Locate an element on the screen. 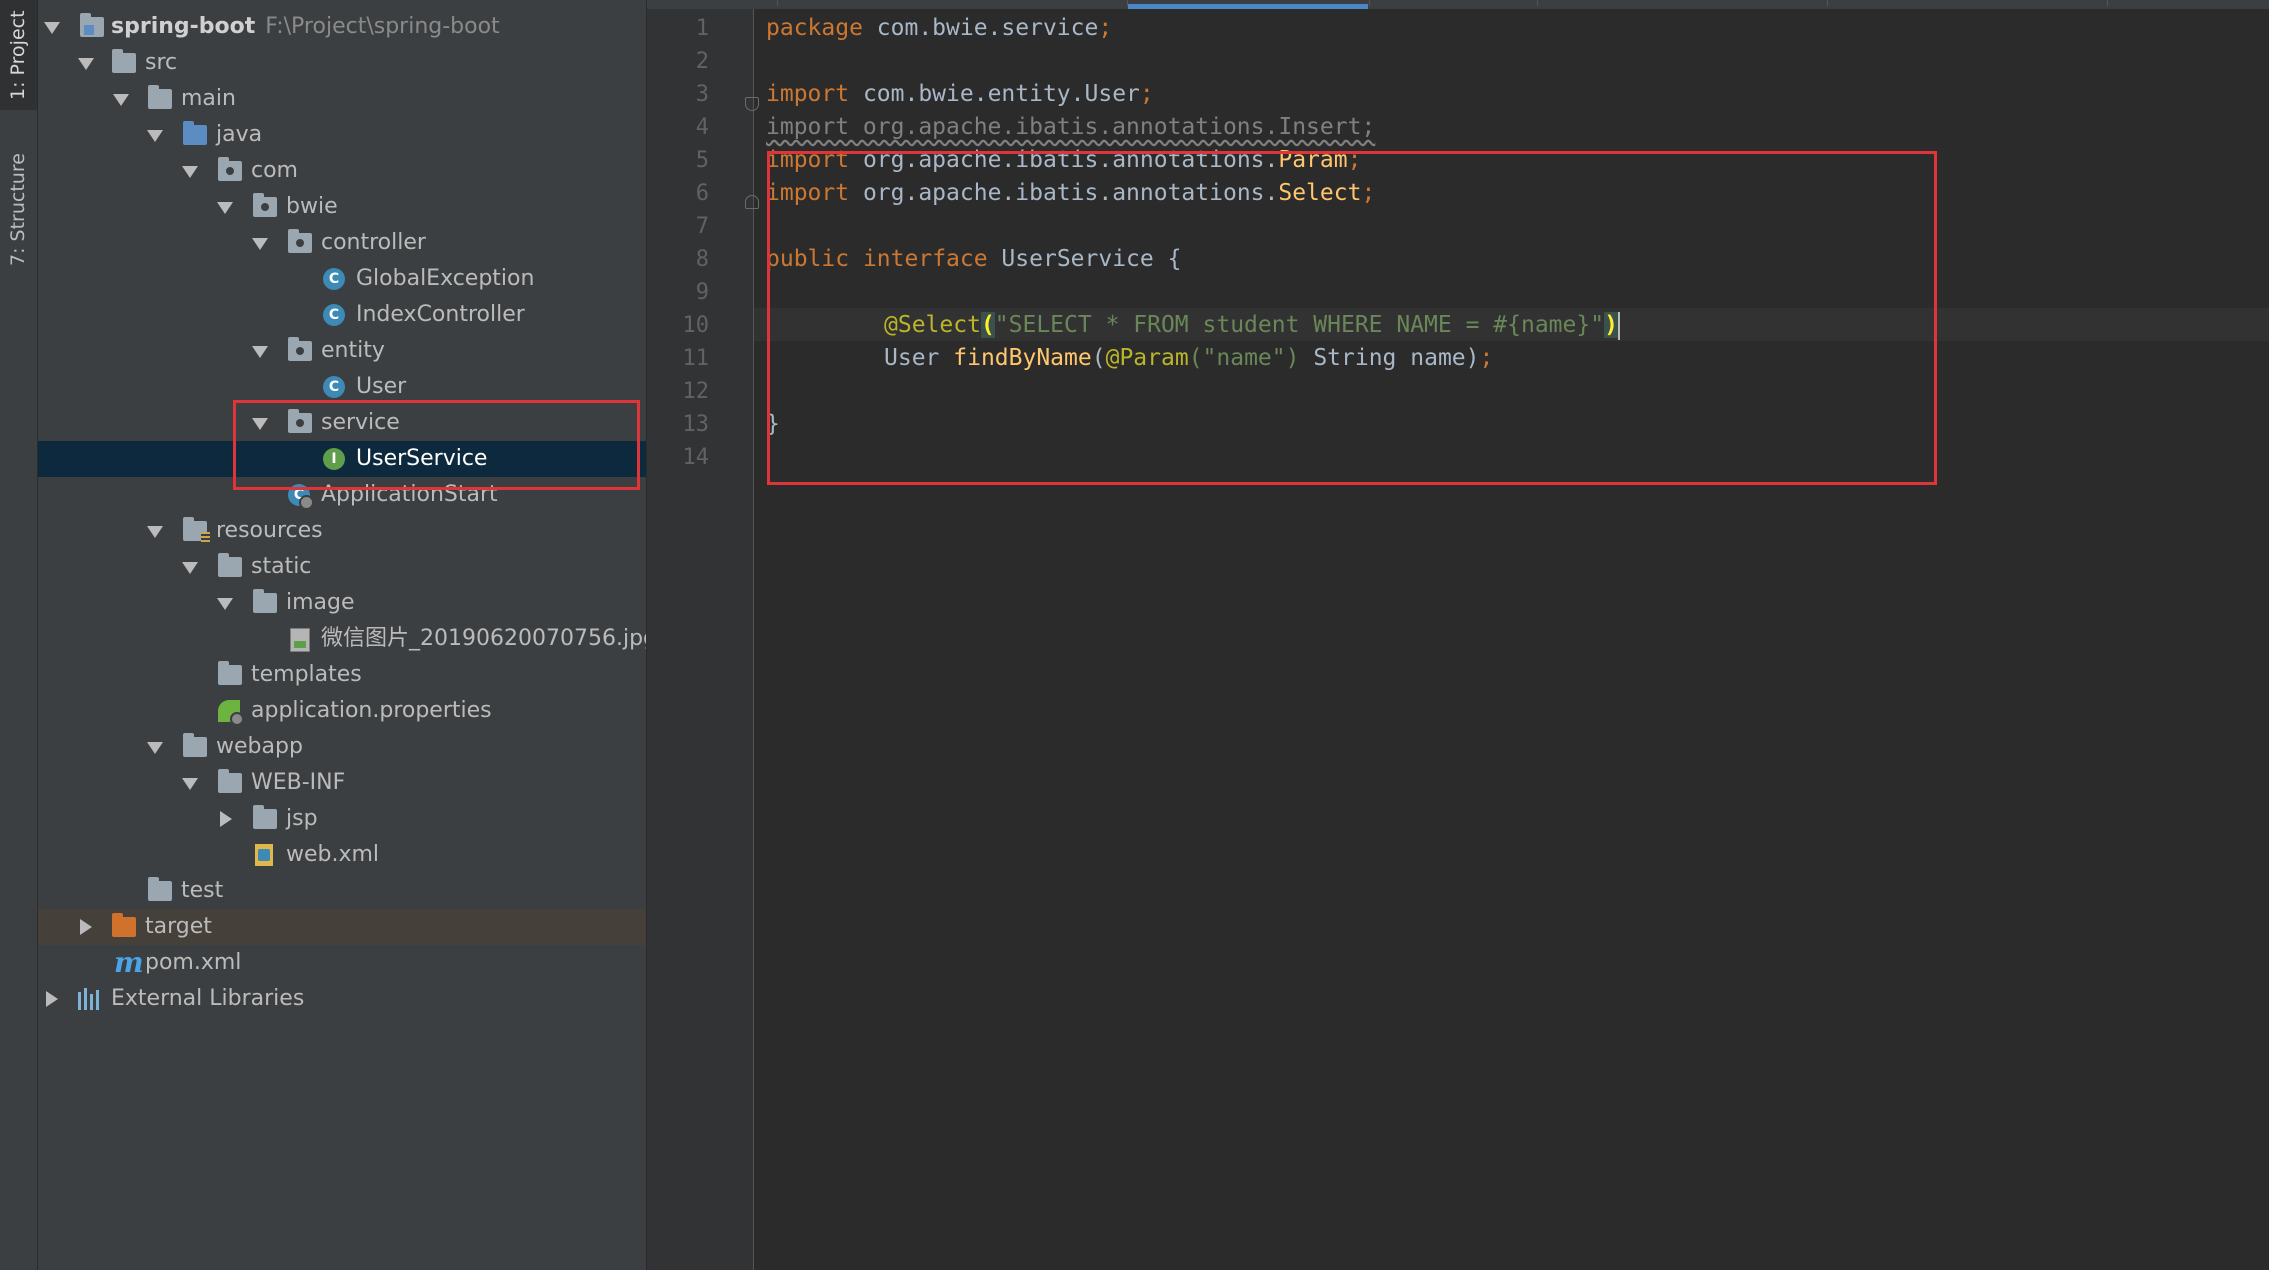 The height and width of the screenshot is (1270, 2269). keyword: package is located at coordinates (814, 28).